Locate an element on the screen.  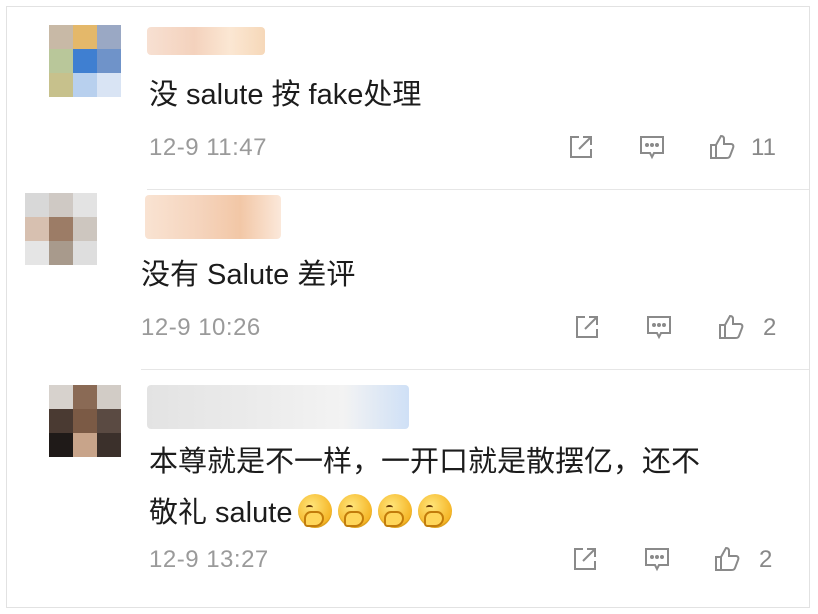
comment-text-continued: 敬礼 salute is located at coordinates (301, 513).